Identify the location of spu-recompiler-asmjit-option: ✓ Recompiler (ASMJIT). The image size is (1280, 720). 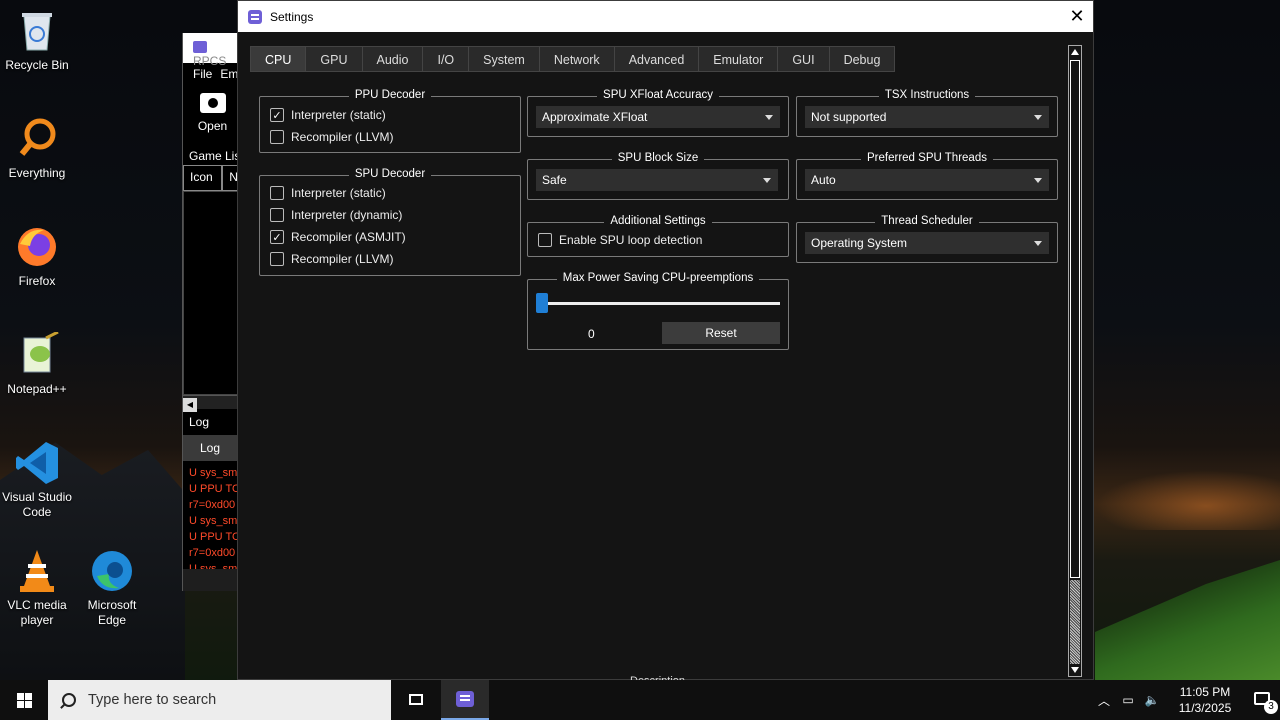
(338, 237).